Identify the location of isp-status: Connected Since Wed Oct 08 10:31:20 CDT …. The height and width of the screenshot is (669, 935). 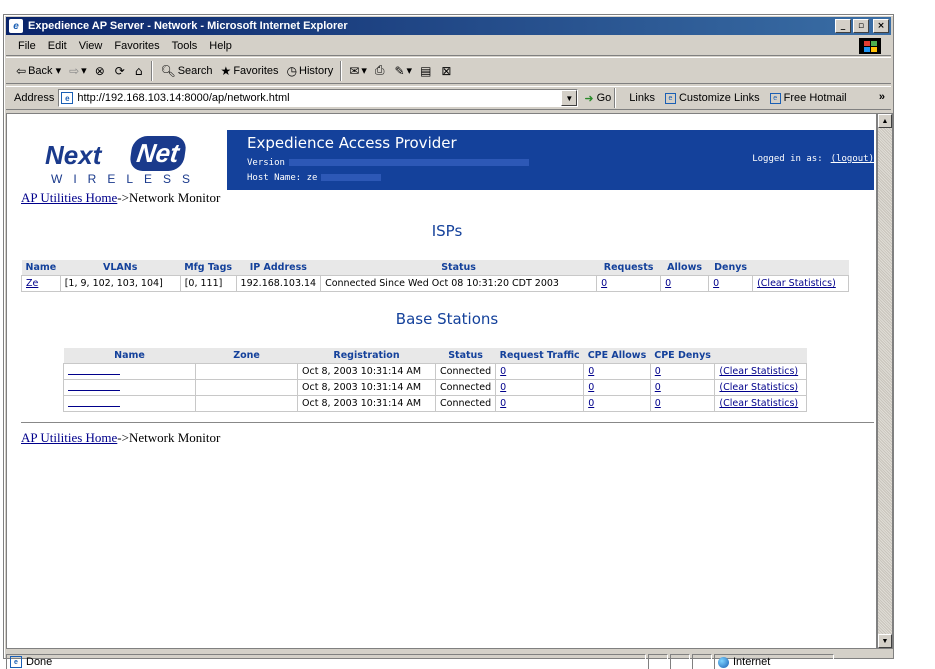
(459, 283).